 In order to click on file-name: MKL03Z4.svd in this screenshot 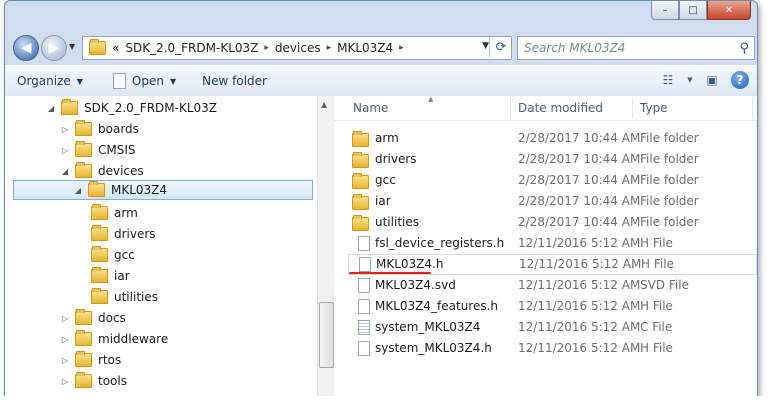, I will do `click(415, 285)`.